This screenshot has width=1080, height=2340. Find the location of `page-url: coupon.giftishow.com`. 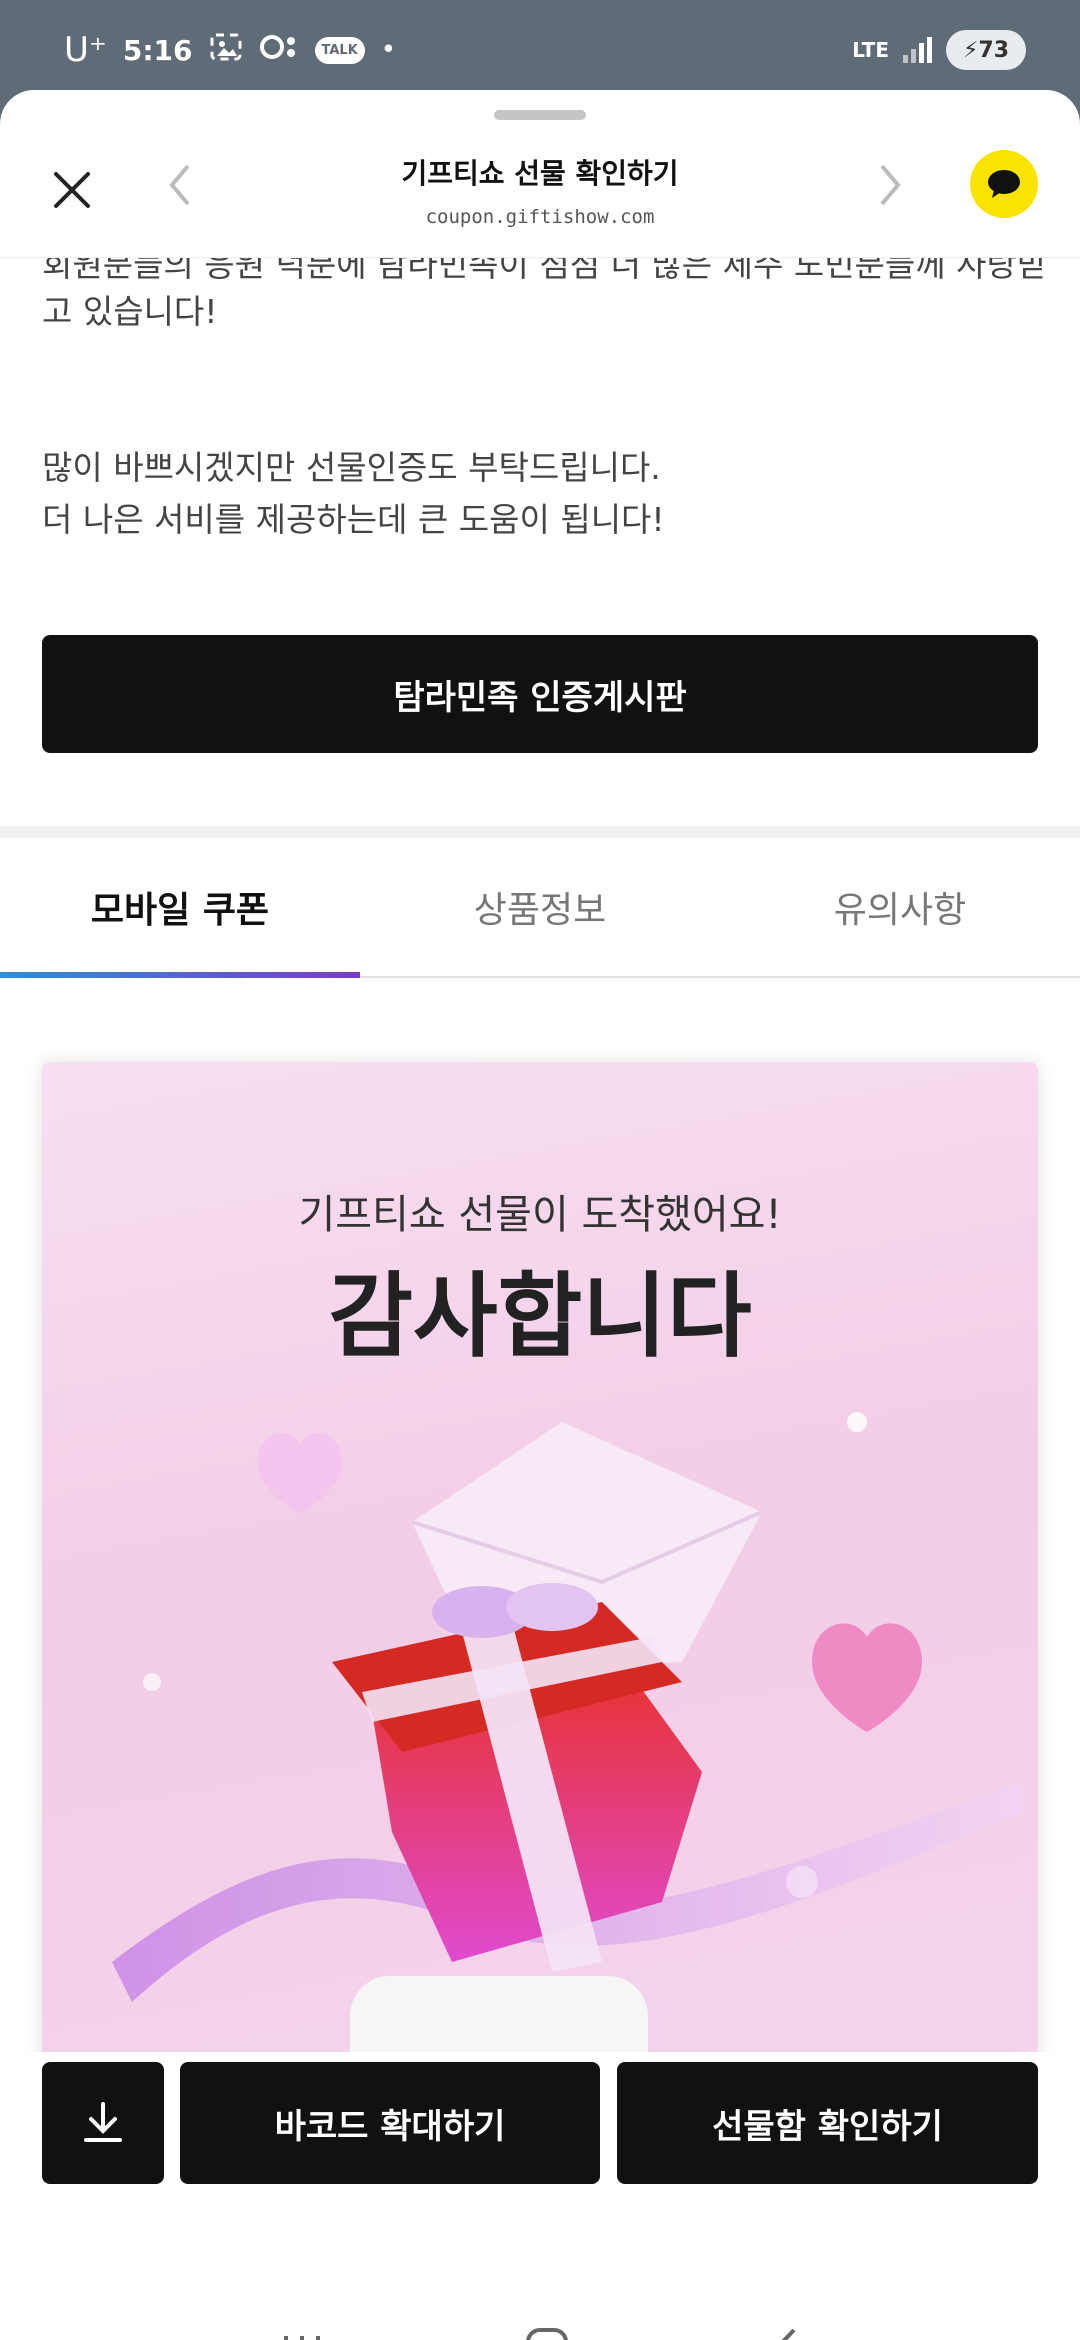

page-url: coupon.giftishow.com is located at coordinates (540, 217).